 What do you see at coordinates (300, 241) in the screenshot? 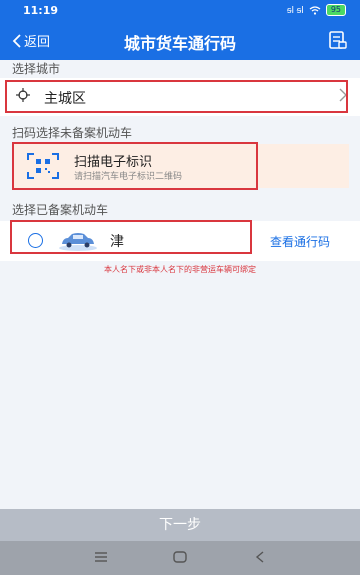
I see `view-pass-code-link: 查看通行码` at bounding box center [300, 241].